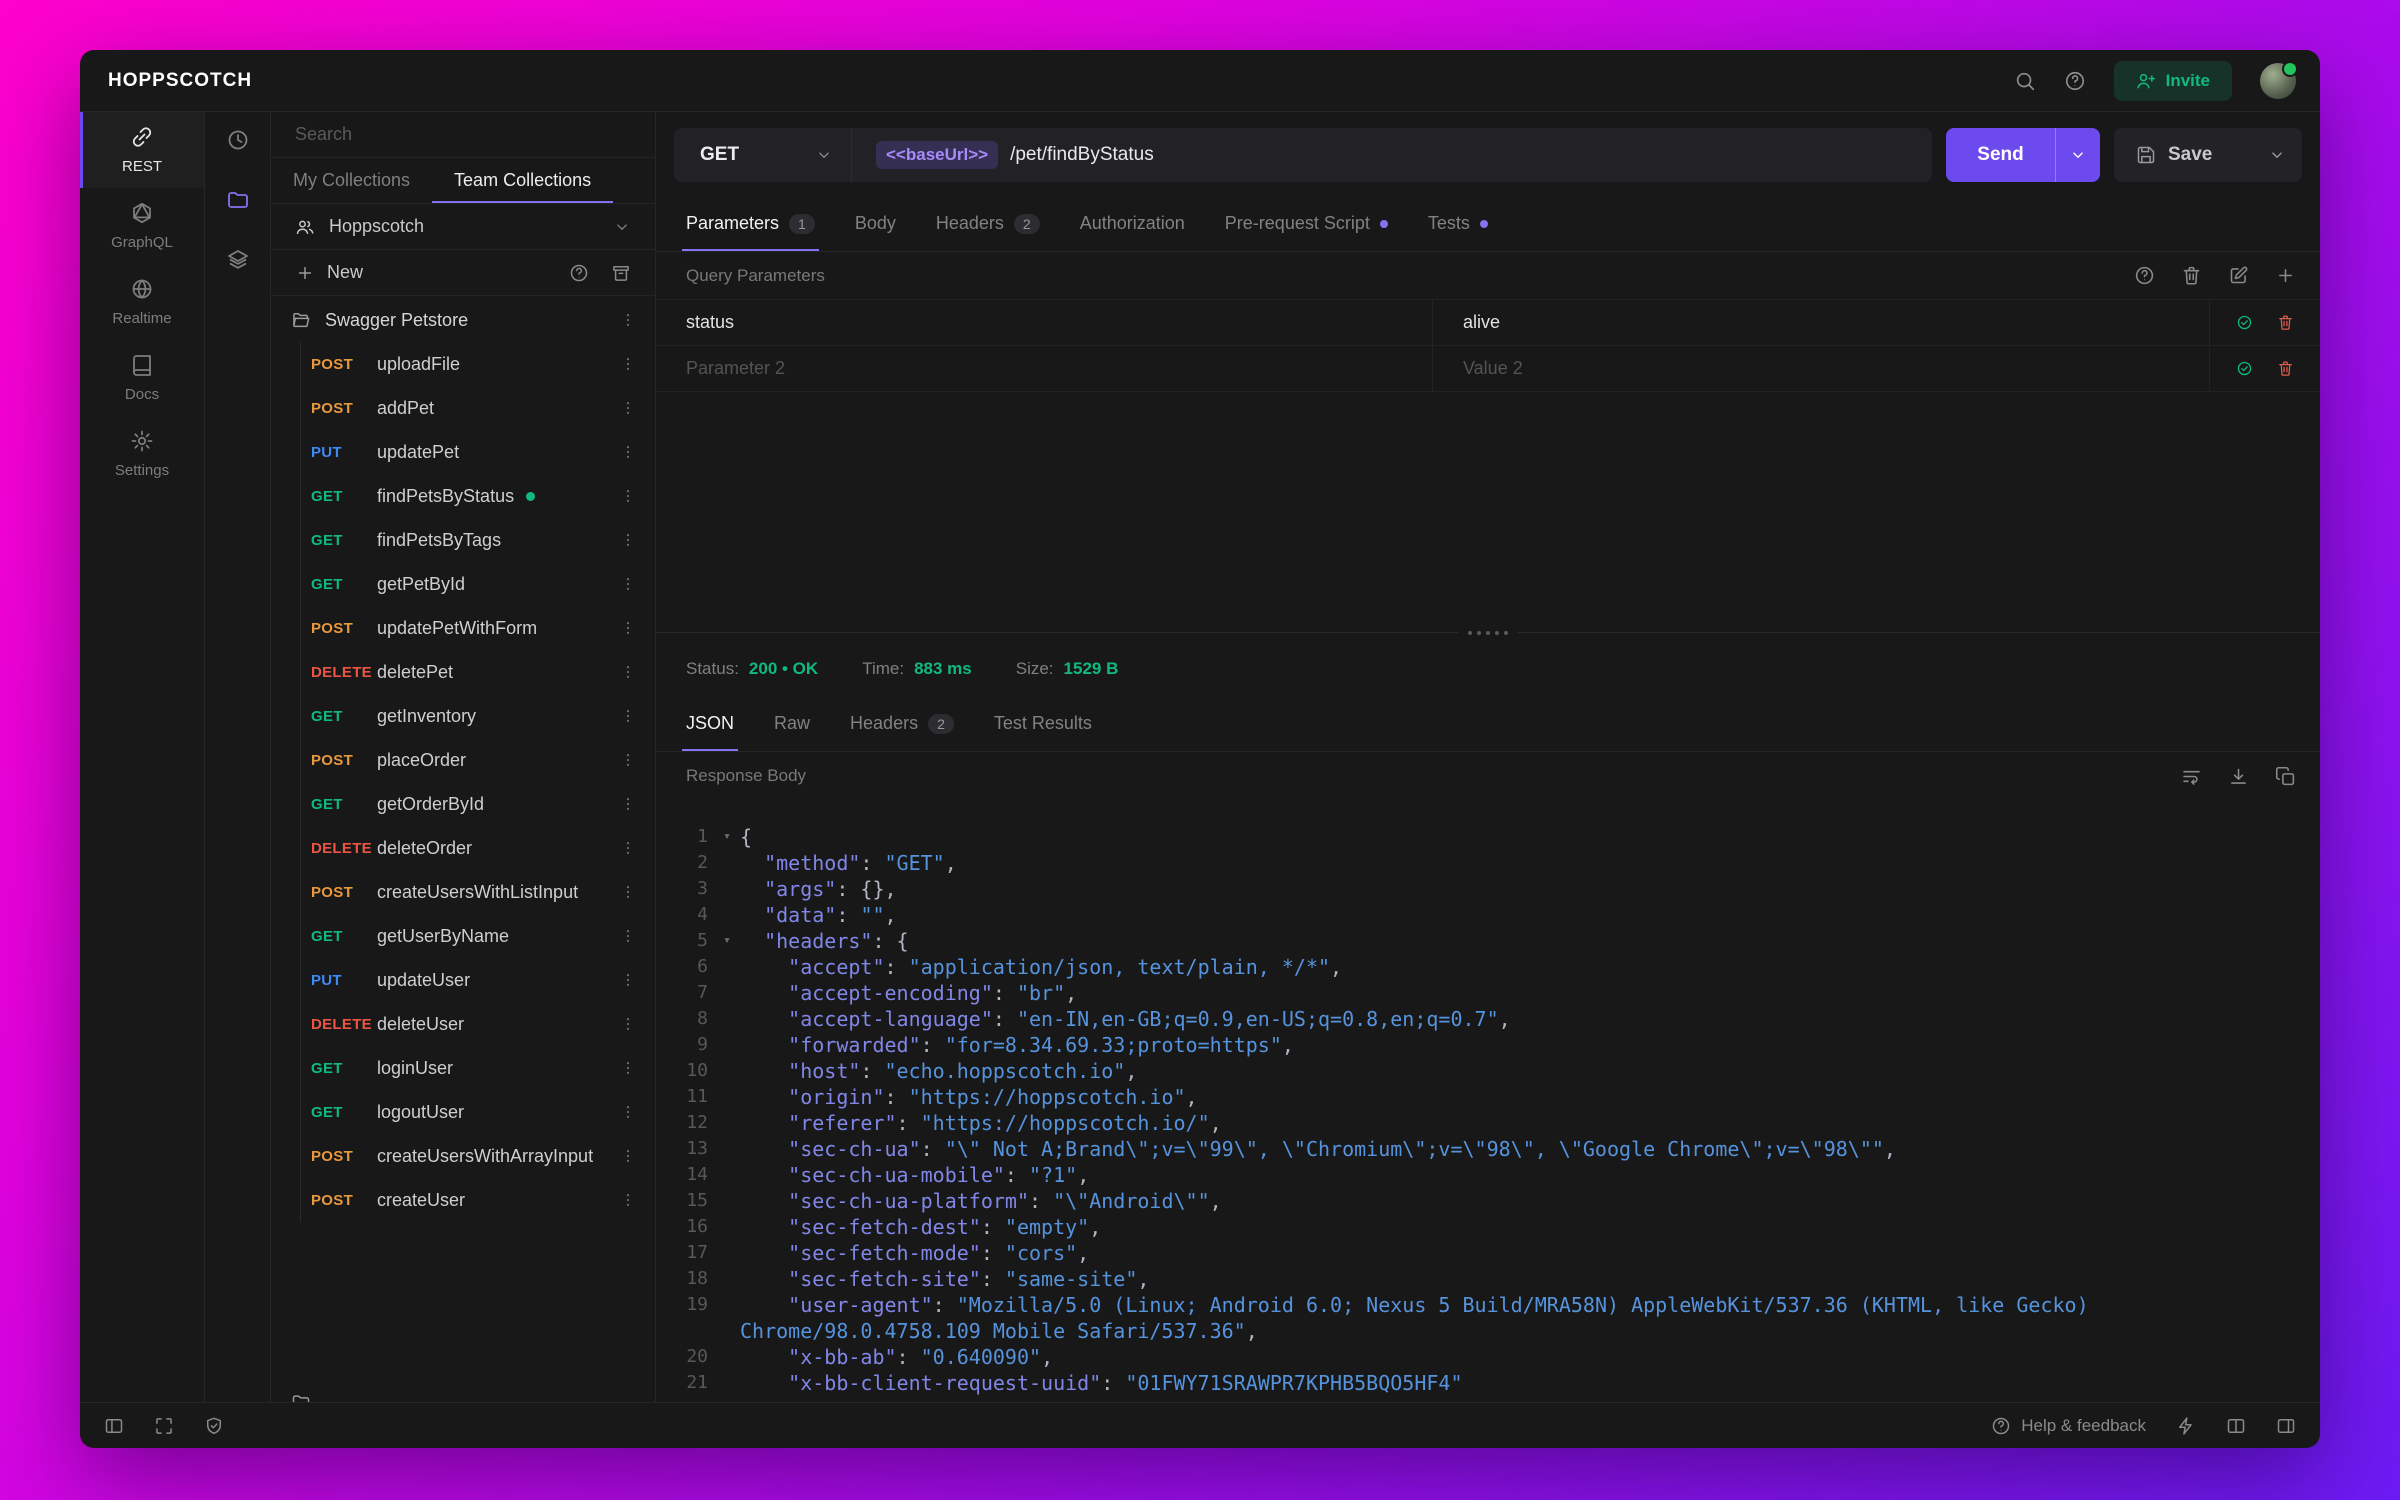 This screenshot has width=2400, height=1500. What do you see at coordinates (463, 320) in the screenshot?
I see `collection-folder: Swagger Petstore` at bounding box center [463, 320].